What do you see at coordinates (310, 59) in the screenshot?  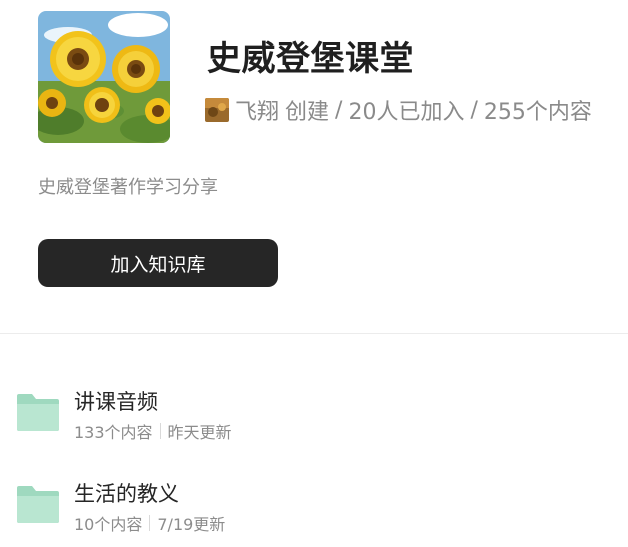 I see `library-title: 史威登堡课堂` at bounding box center [310, 59].